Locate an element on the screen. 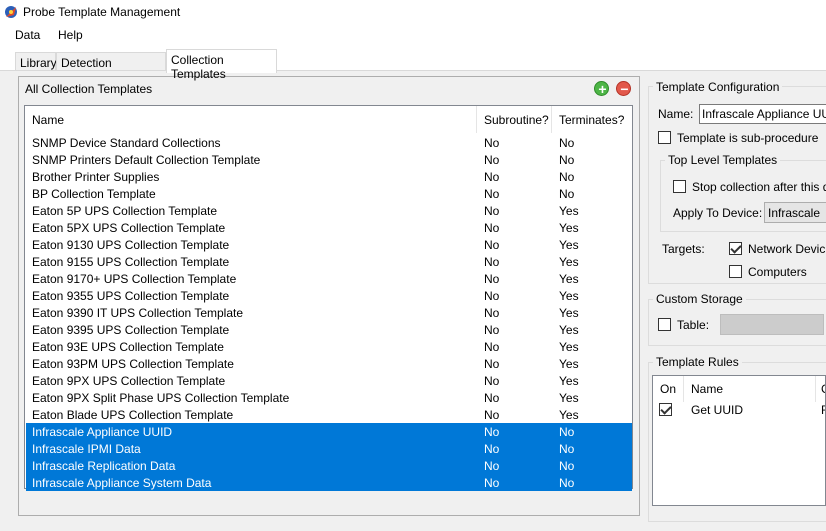  table-input is located at coordinates (772, 324).